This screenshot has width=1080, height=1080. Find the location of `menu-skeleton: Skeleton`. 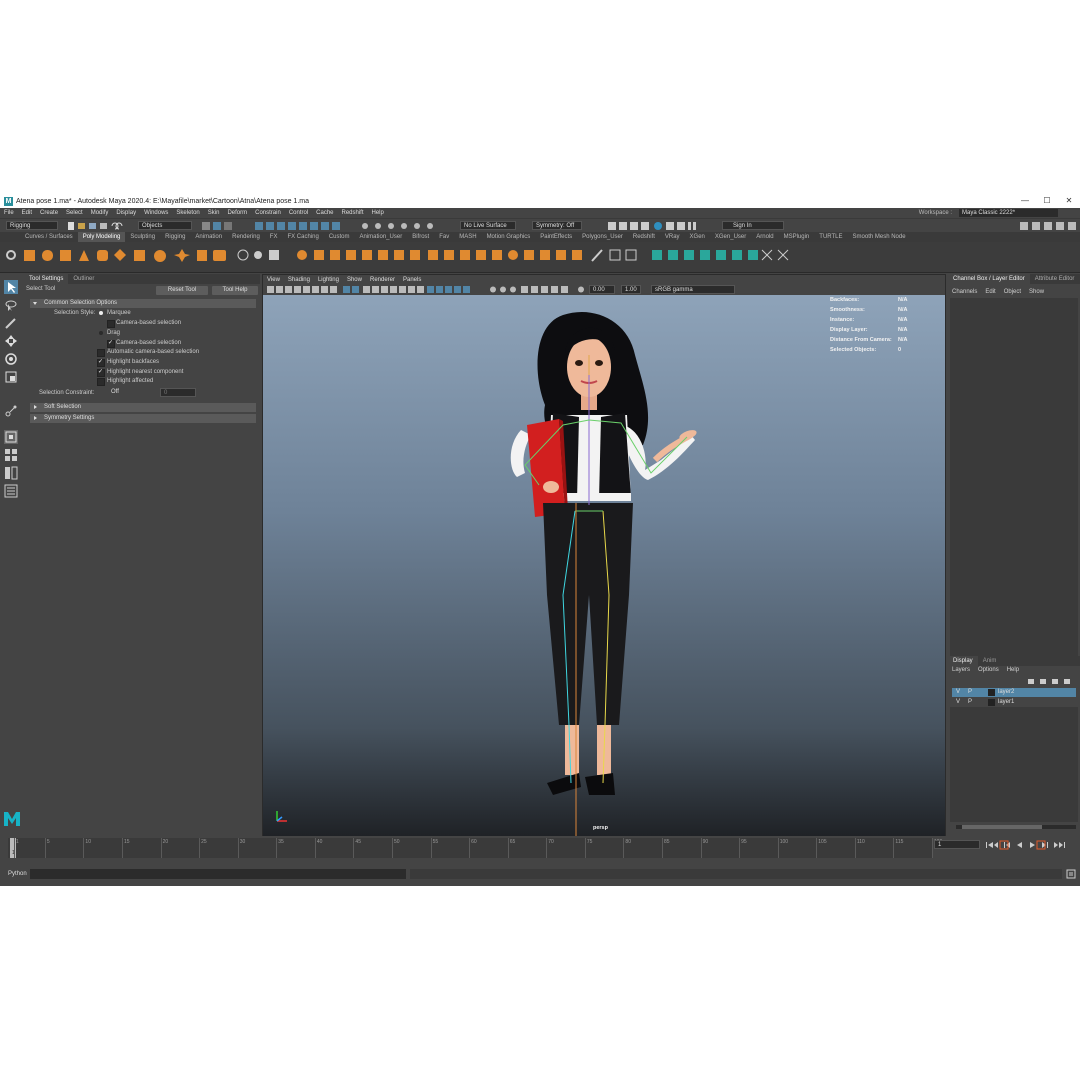

menu-skeleton: Skeleton is located at coordinates (187, 213).